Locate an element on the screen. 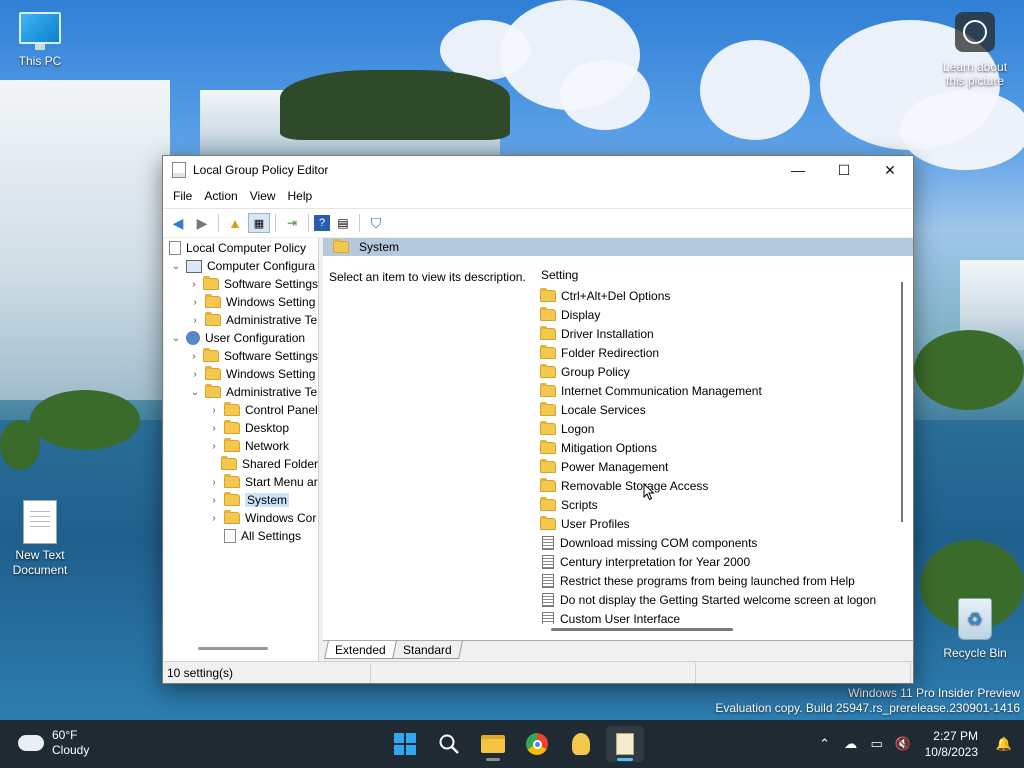  export-list-icon: ⇥ is located at coordinates (292, 223).